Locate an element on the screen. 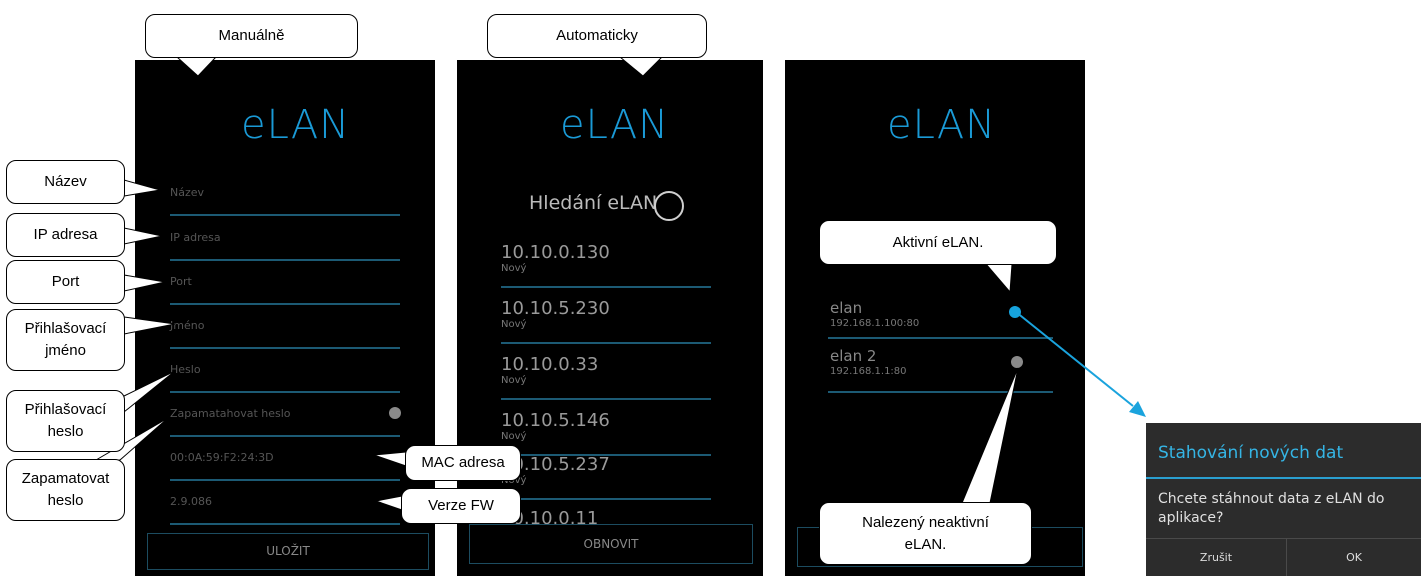 This screenshot has width=1421, height=576. list-item: 10.10.5.230 Nový is located at coordinates (606, 316).